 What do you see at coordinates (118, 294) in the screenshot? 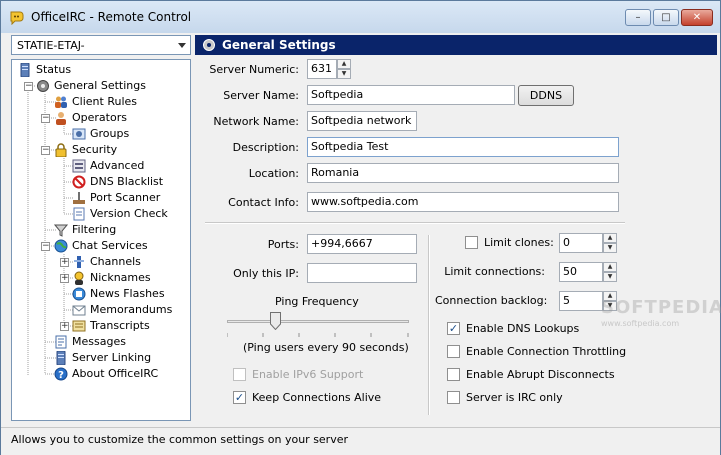
I see `tree-item-news-flashes: News Flashes` at bounding box center [118, 294].